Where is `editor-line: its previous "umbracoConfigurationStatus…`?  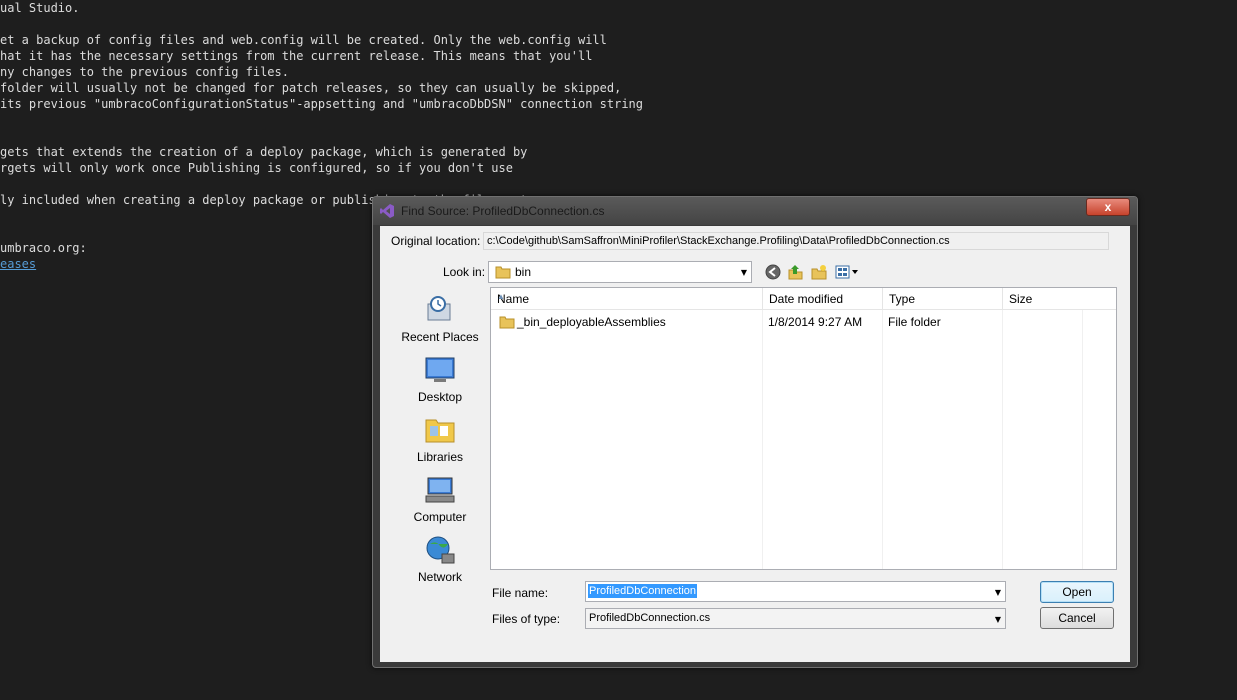
editor-line: its previous "umbracoConfigurationStatus… is located at coordinates (321, 104).